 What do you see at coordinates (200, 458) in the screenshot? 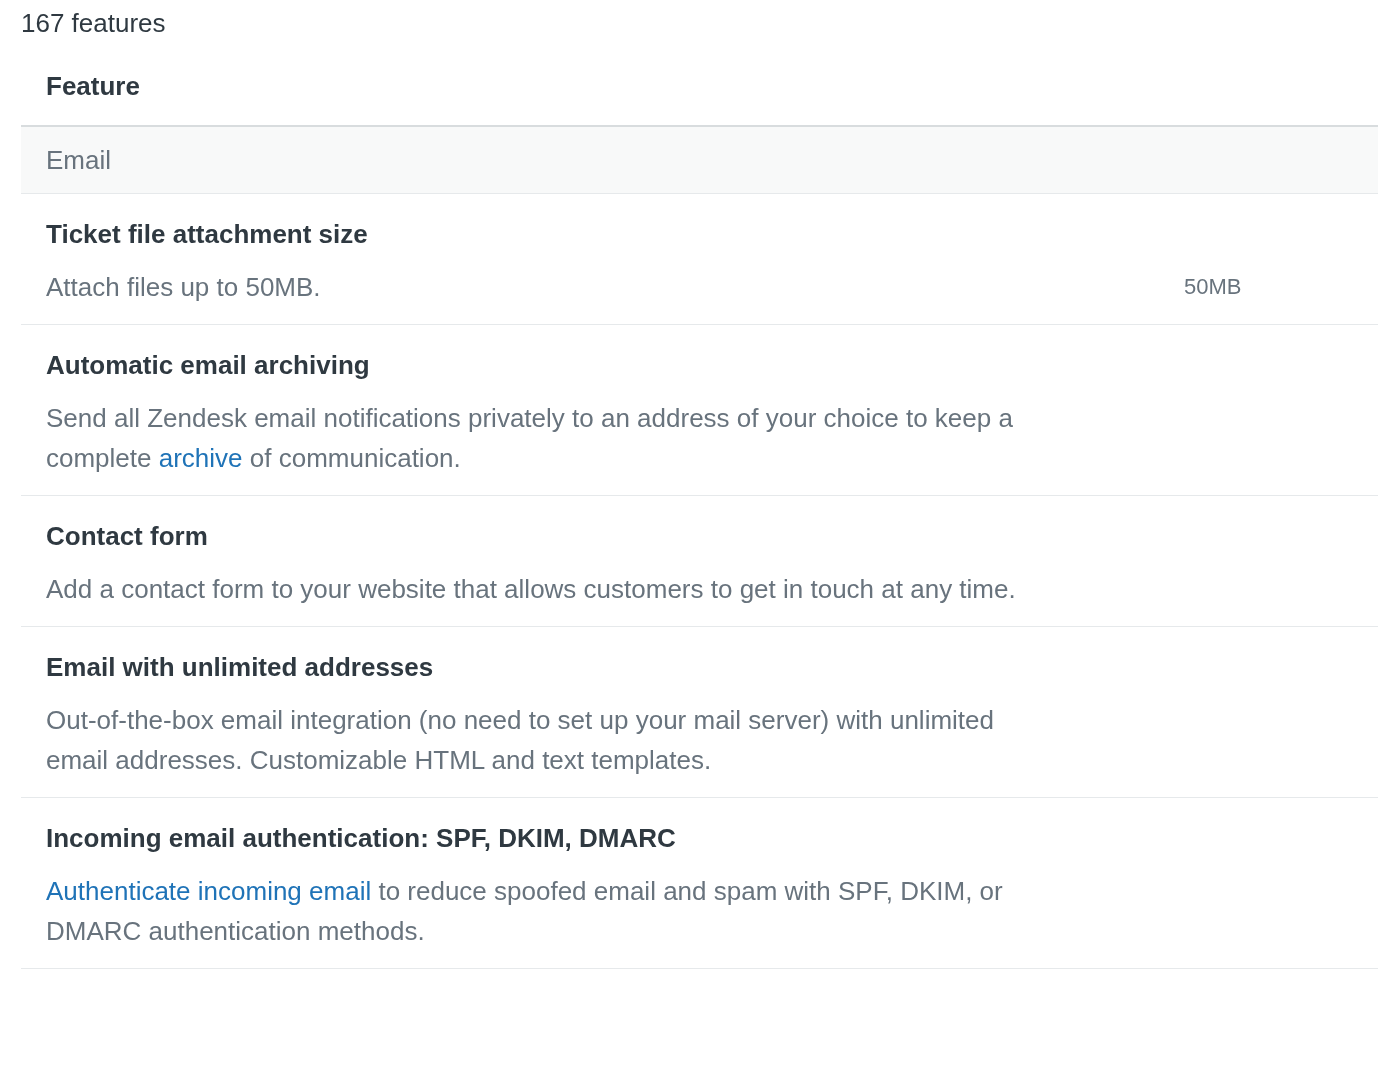
I see `description-link: archive` at bounding box center [200, 458].